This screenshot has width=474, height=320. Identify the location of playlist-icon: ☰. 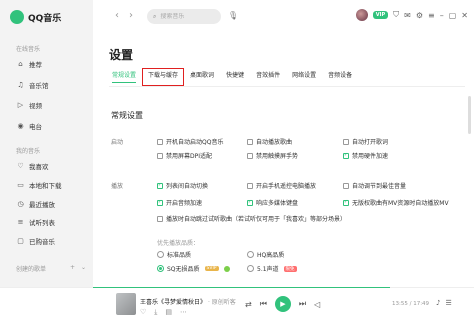
(448, 303).